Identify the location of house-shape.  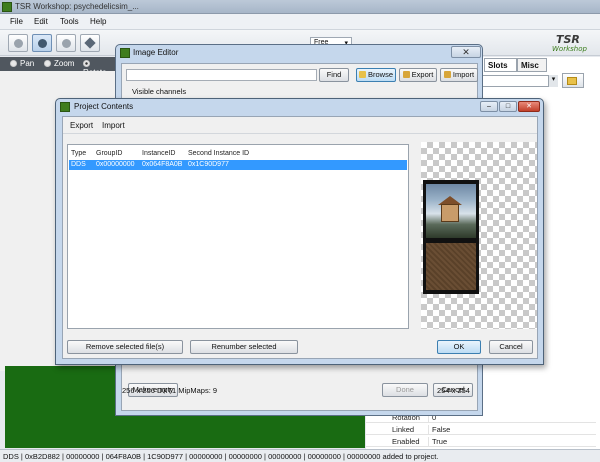
(450, 213).